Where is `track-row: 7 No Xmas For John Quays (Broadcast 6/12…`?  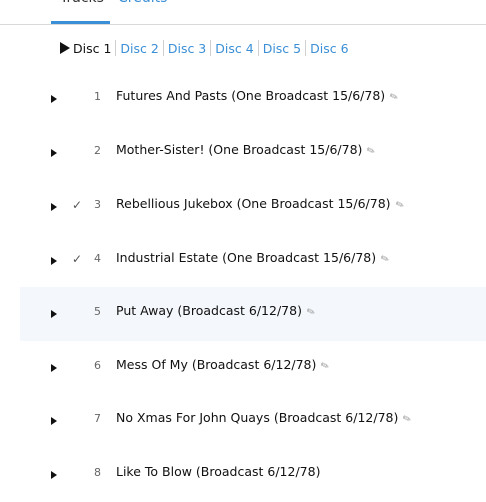
track-row: 7 No Xmas For John Quays (Broadcast 6/12… is located at coordinates (253, 421).